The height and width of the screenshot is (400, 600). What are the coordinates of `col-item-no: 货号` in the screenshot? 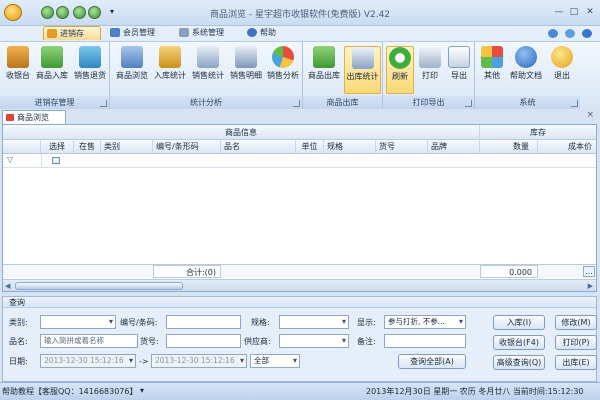 It's located at (402, 146).